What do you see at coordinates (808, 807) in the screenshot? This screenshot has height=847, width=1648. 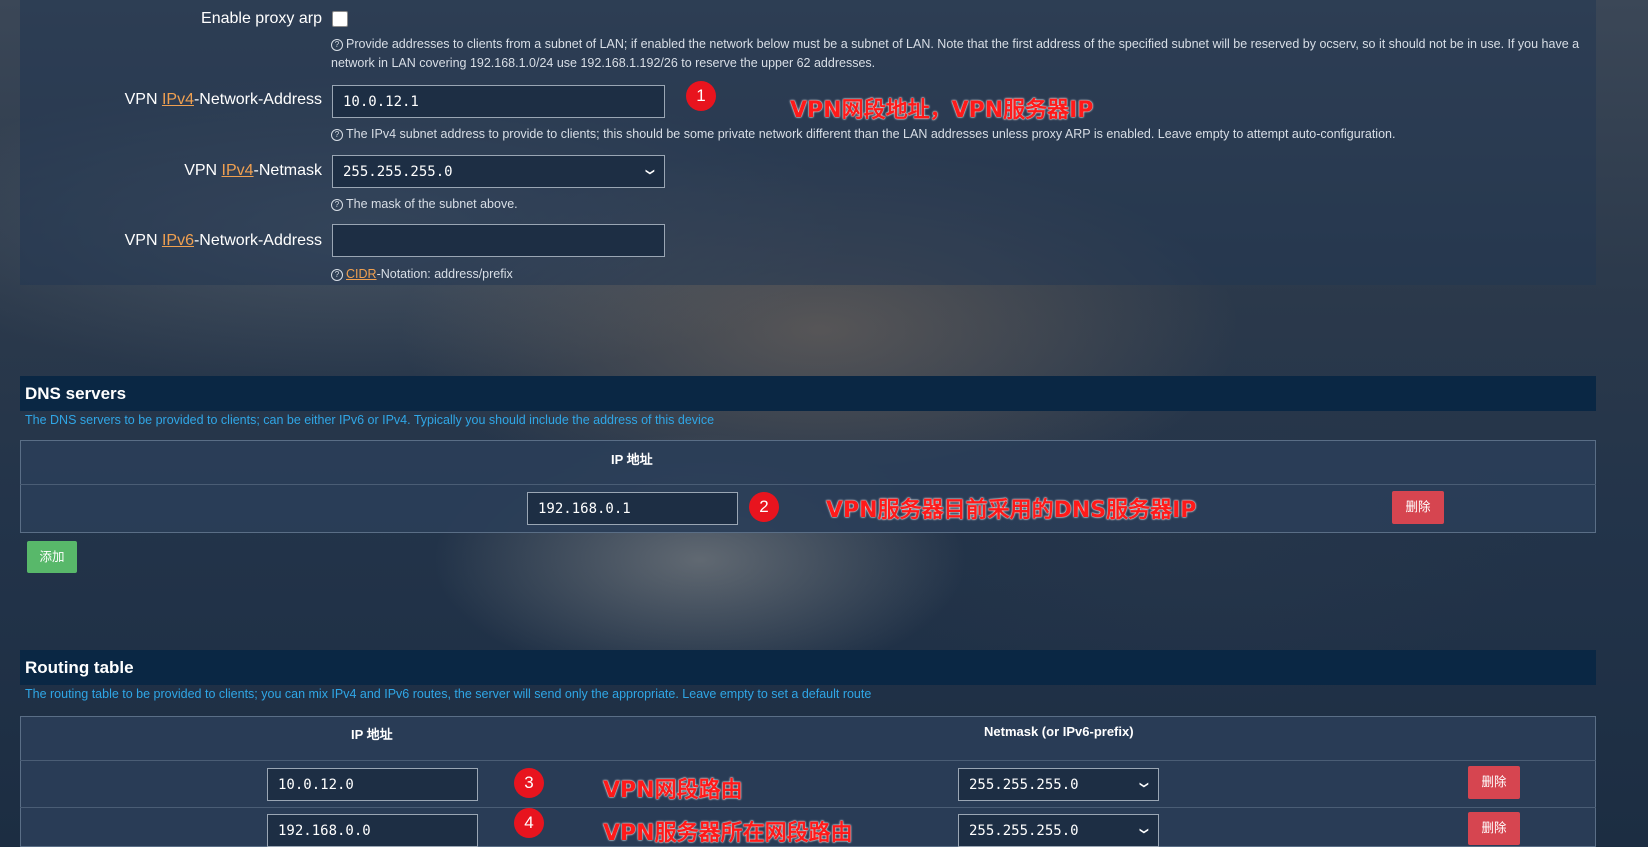 I see `routing-row-separator` at bounding box center [808, 807].